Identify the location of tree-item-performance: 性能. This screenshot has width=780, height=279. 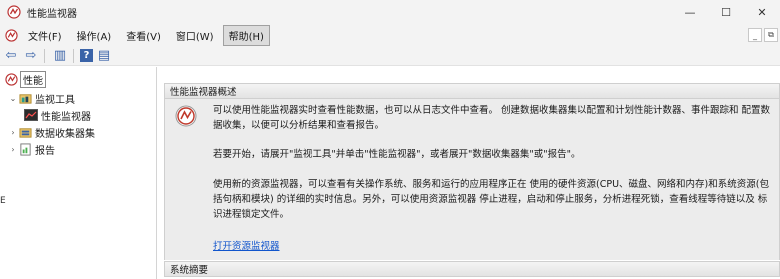
(25, 79).